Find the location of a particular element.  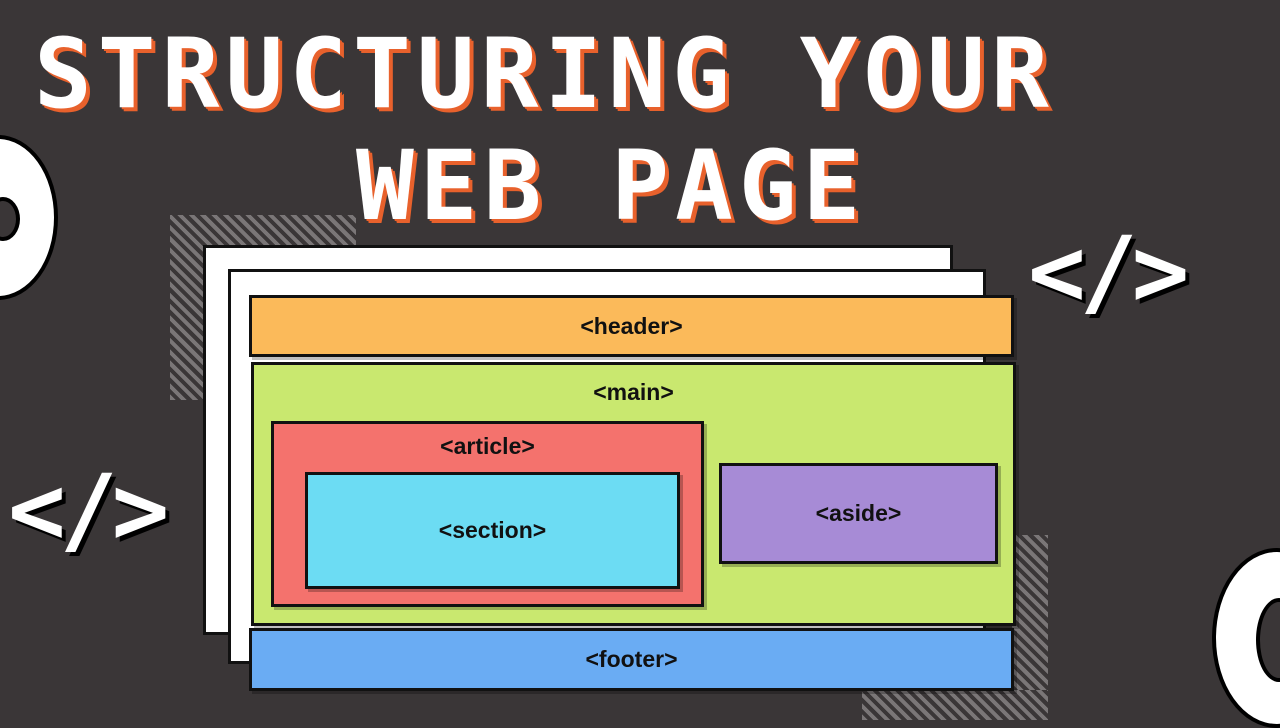

code-symbol-icon-right: </> is located at coordinates (1108, 272).